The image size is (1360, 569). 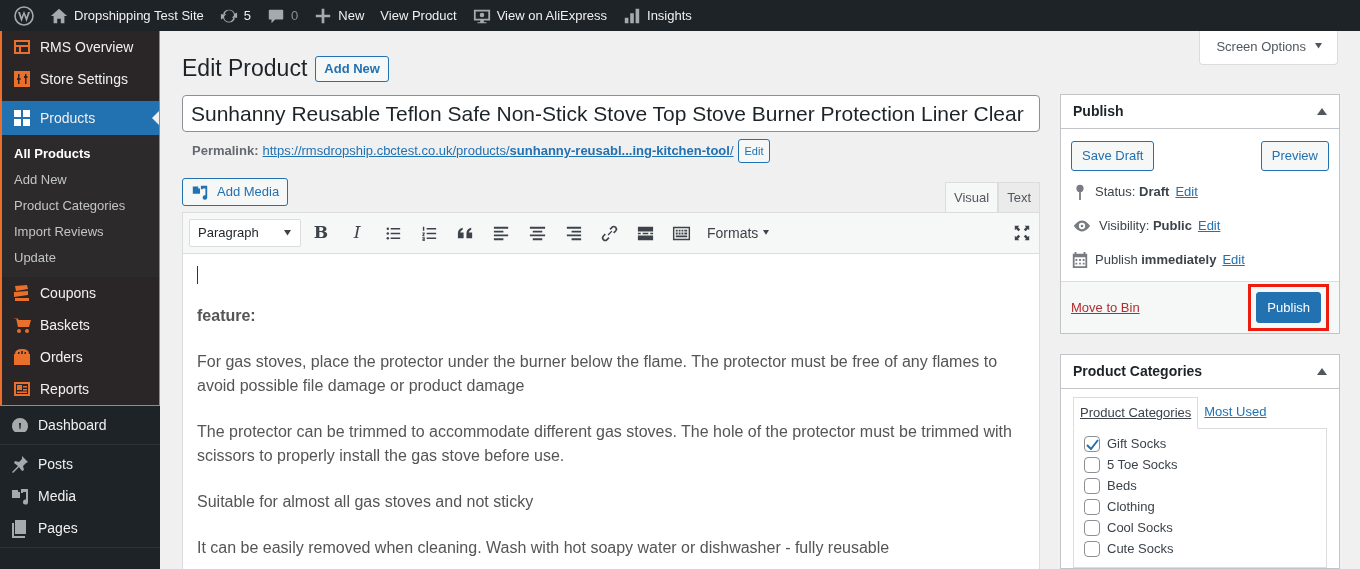 What do you see at coordinates (80, 389) in the screenshot?
I see `menu-item: Reports` at bounding box center [80, 389].